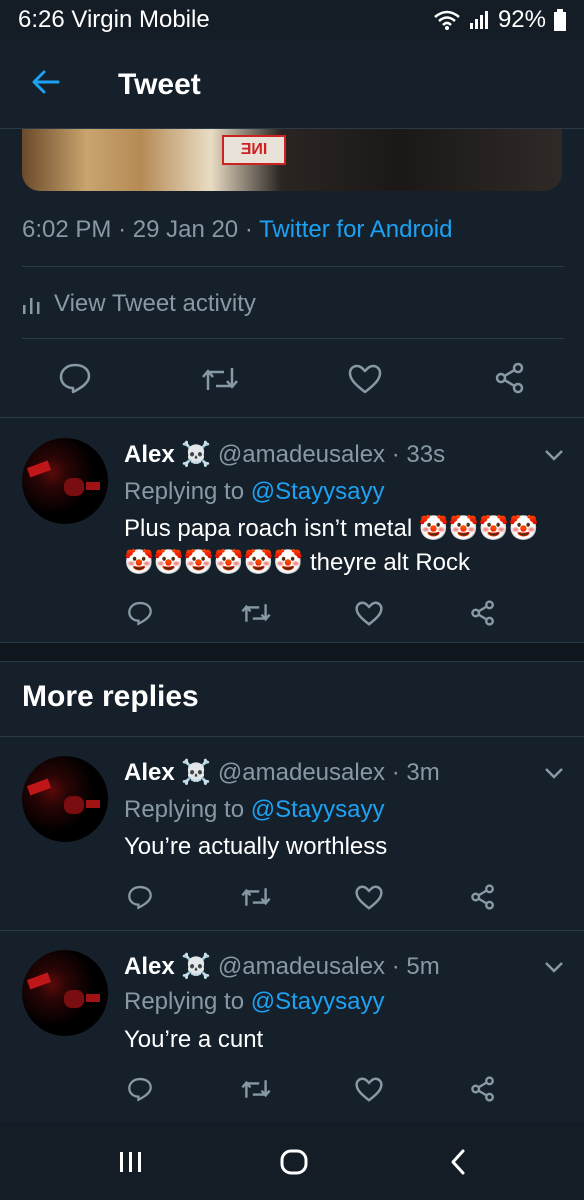 The width and height of the screenshot is (584, 1200). I want to click on tweet-header: Alex ☠️ @amadeusalex · 33s, so click(285, 454).